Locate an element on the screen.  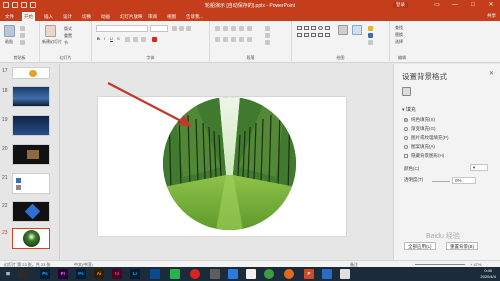
underline-icon: U is located at coordinates (111, 38).